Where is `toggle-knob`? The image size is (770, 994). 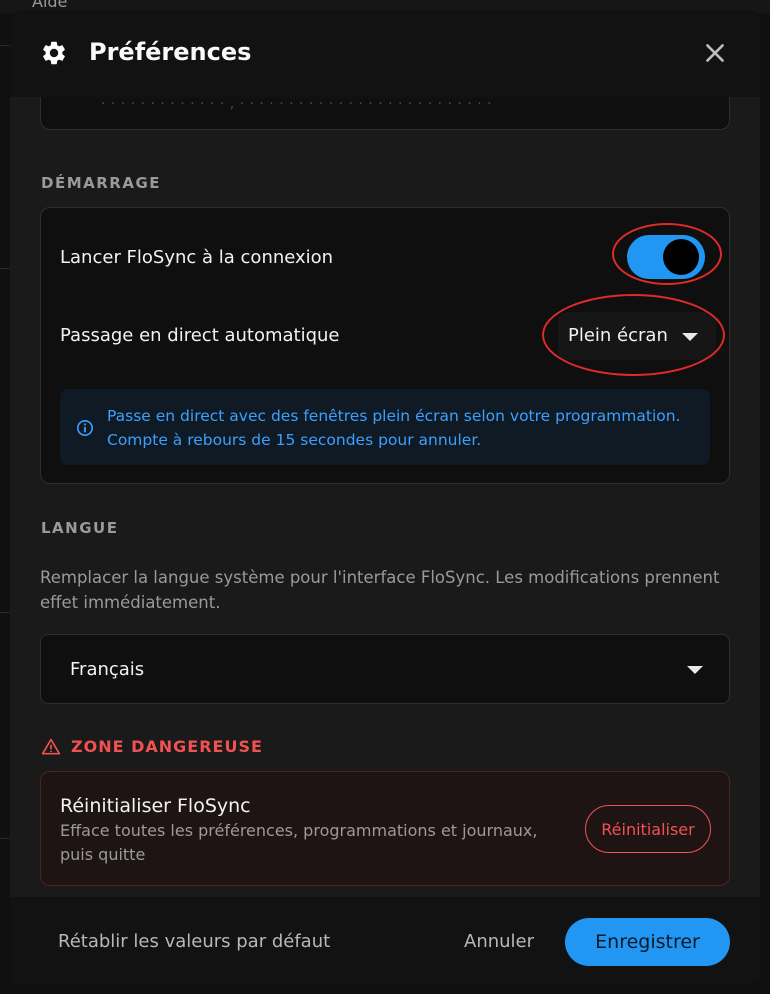
toggle-knob is located at coordinates (681, 257).